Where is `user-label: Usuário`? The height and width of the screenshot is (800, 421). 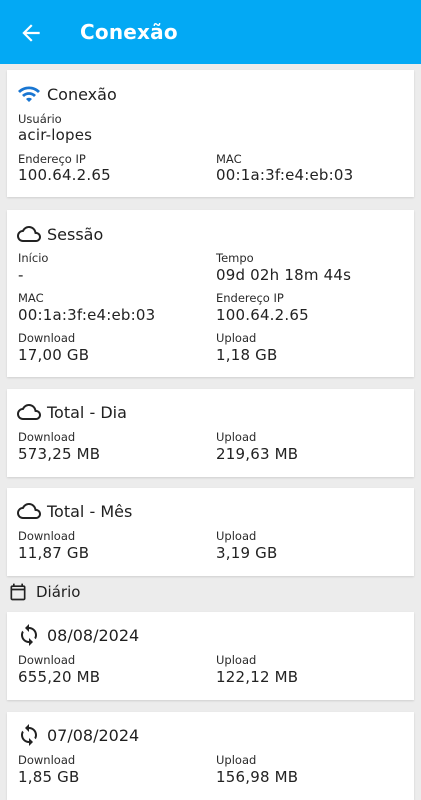
user-label: Usuário is located at coordinates (40, 119).